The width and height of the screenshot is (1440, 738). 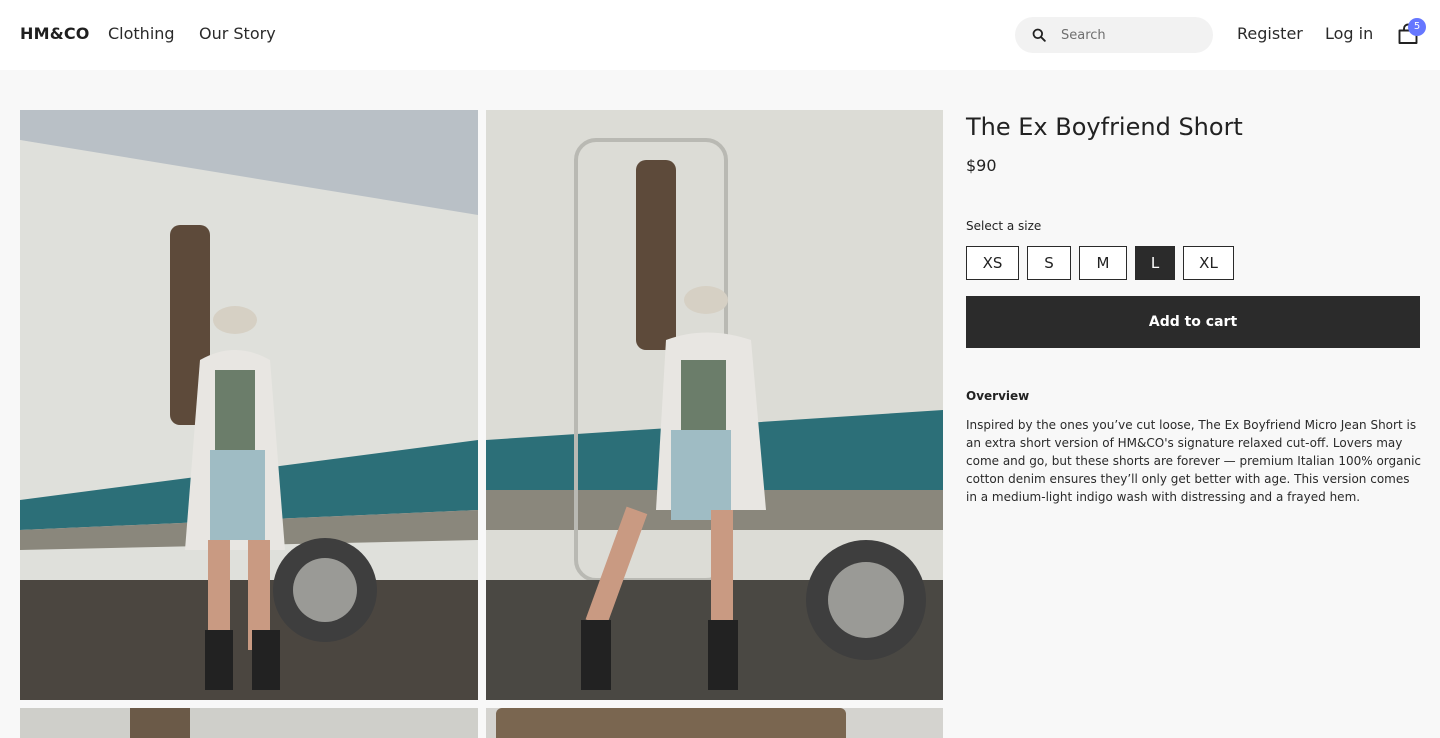 I want to click on product-title: The Ex Boyfriend Short, so click(x=1104, y=127).